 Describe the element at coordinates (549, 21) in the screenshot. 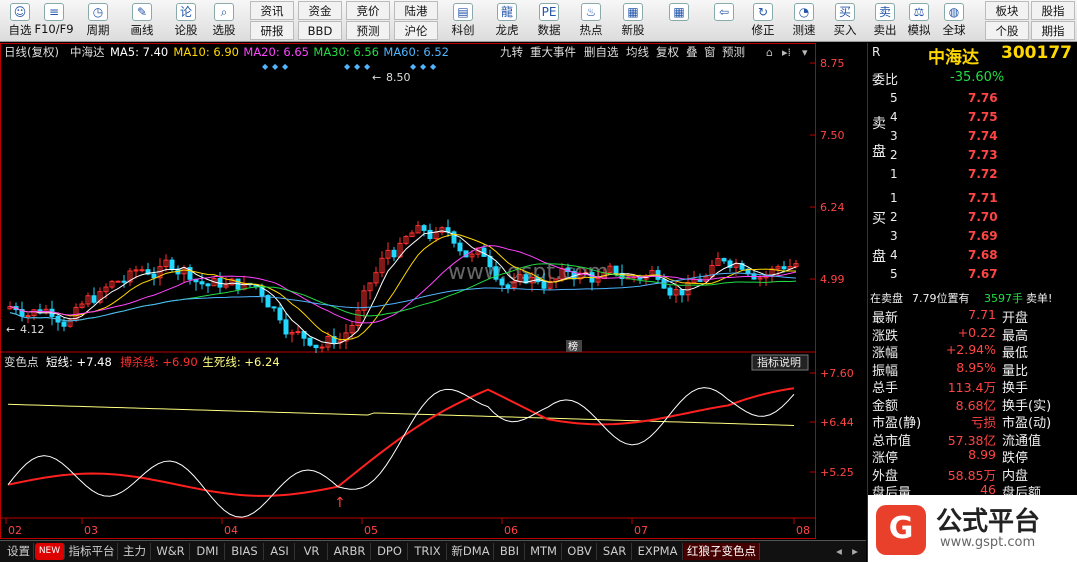

I see `toolbar-button-8: PE 数据` at that location.